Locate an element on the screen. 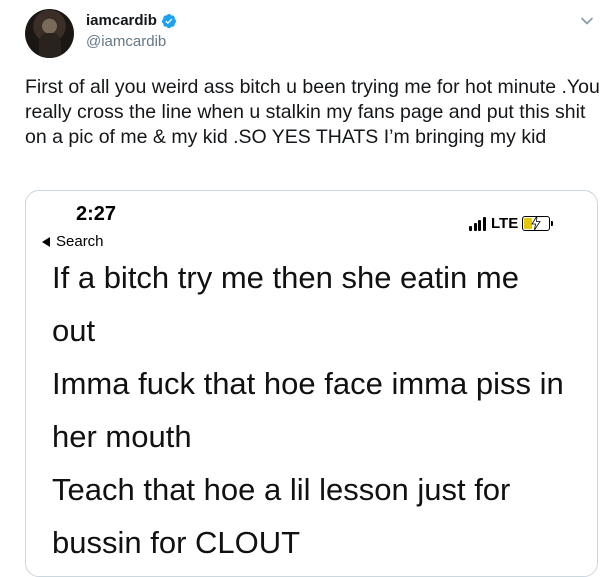  lyric-line: her mouth is located at coordinates (122, 436).